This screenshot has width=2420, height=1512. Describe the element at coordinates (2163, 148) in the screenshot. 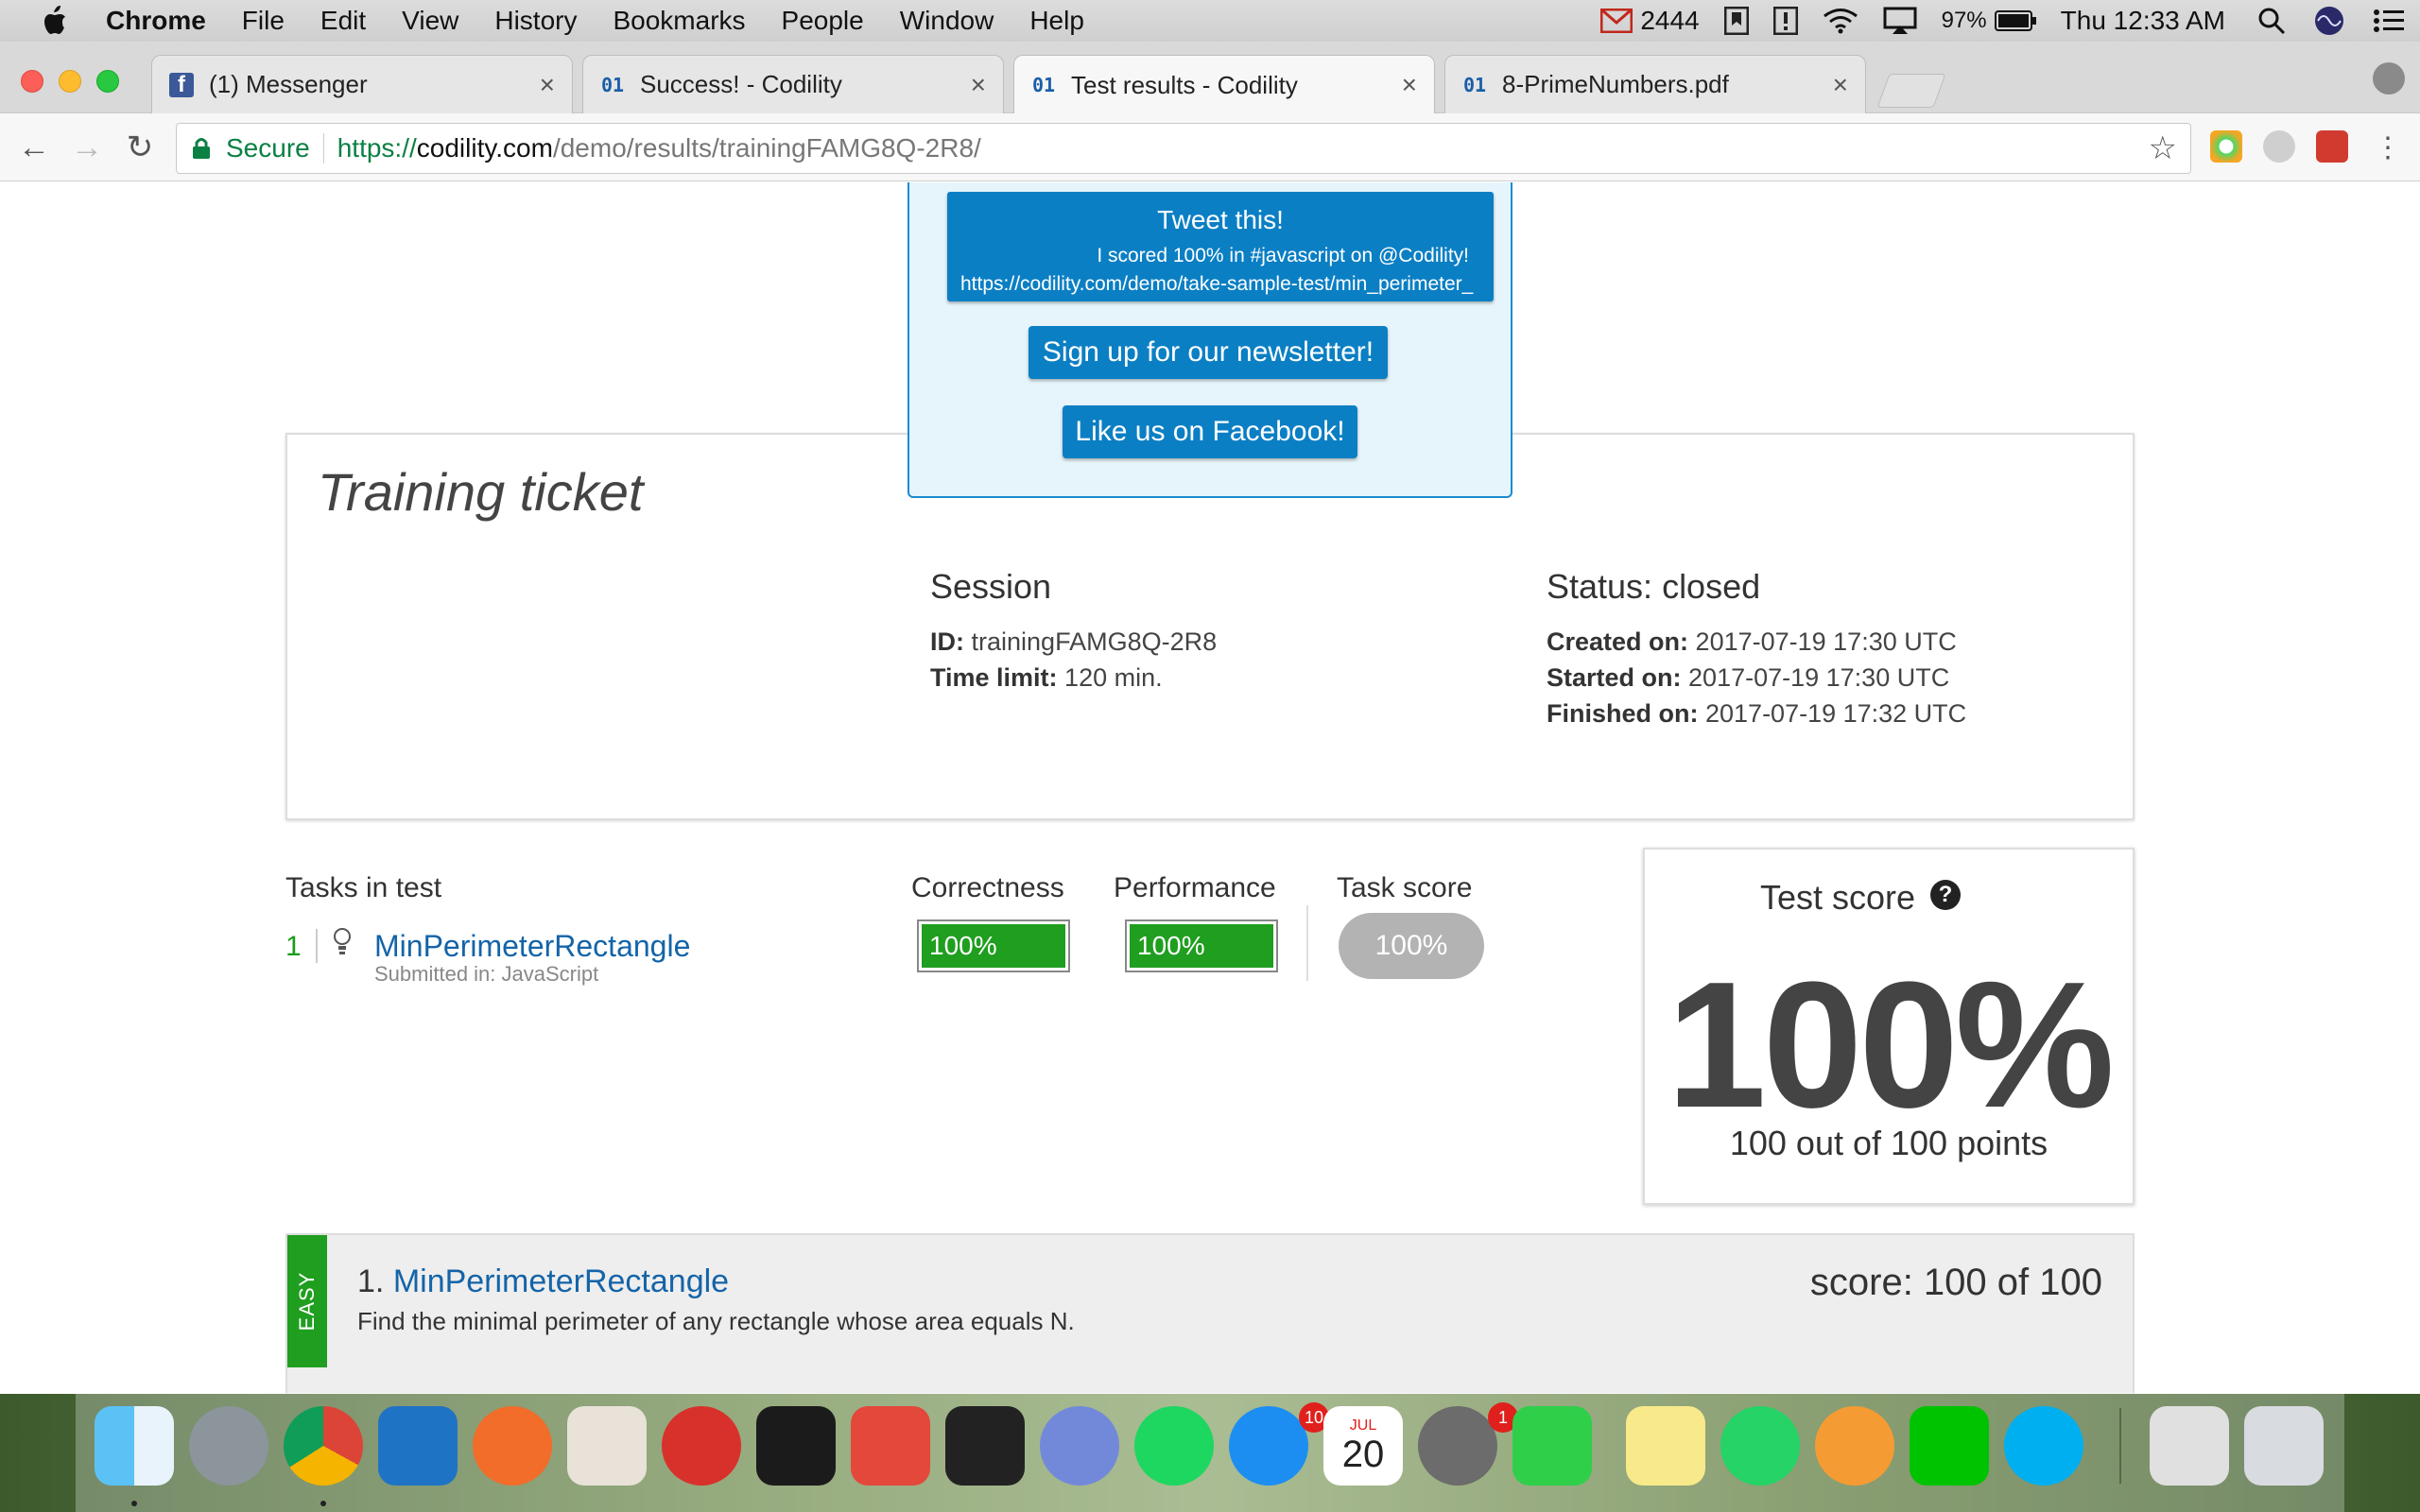

I see `bookmark-star-icon: ☆` at that location.